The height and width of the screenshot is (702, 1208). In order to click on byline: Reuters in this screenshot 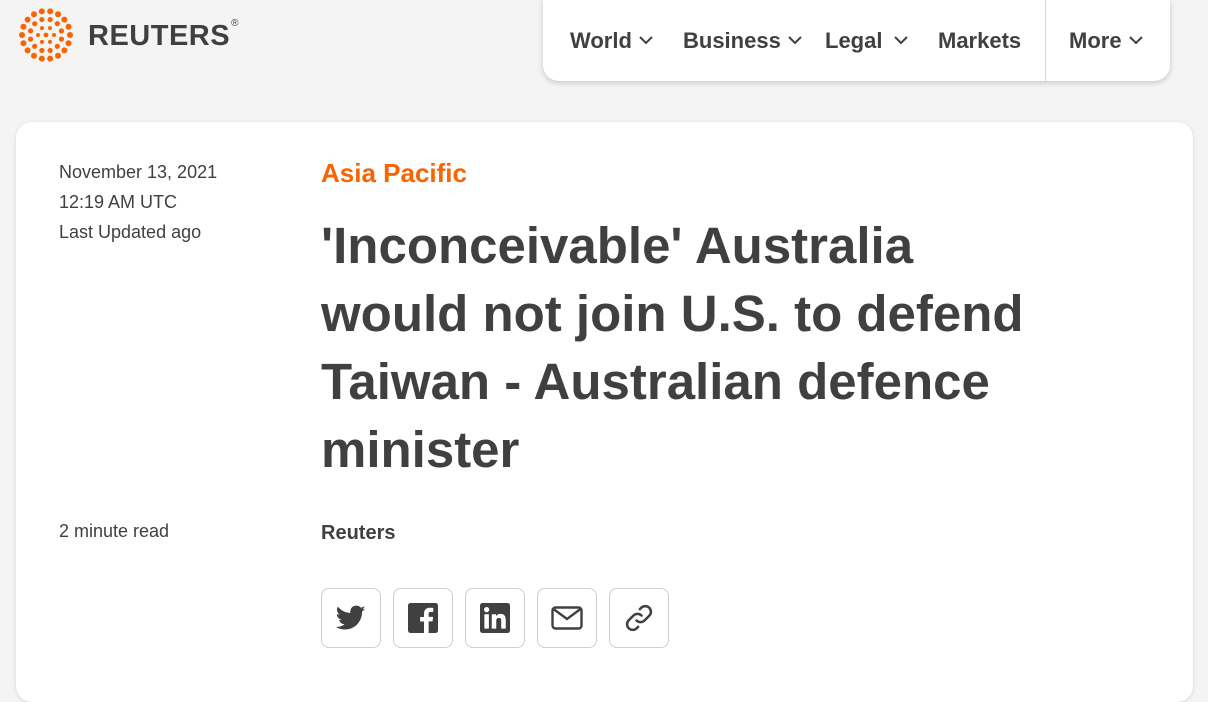, I will do `click(358, 533)`.